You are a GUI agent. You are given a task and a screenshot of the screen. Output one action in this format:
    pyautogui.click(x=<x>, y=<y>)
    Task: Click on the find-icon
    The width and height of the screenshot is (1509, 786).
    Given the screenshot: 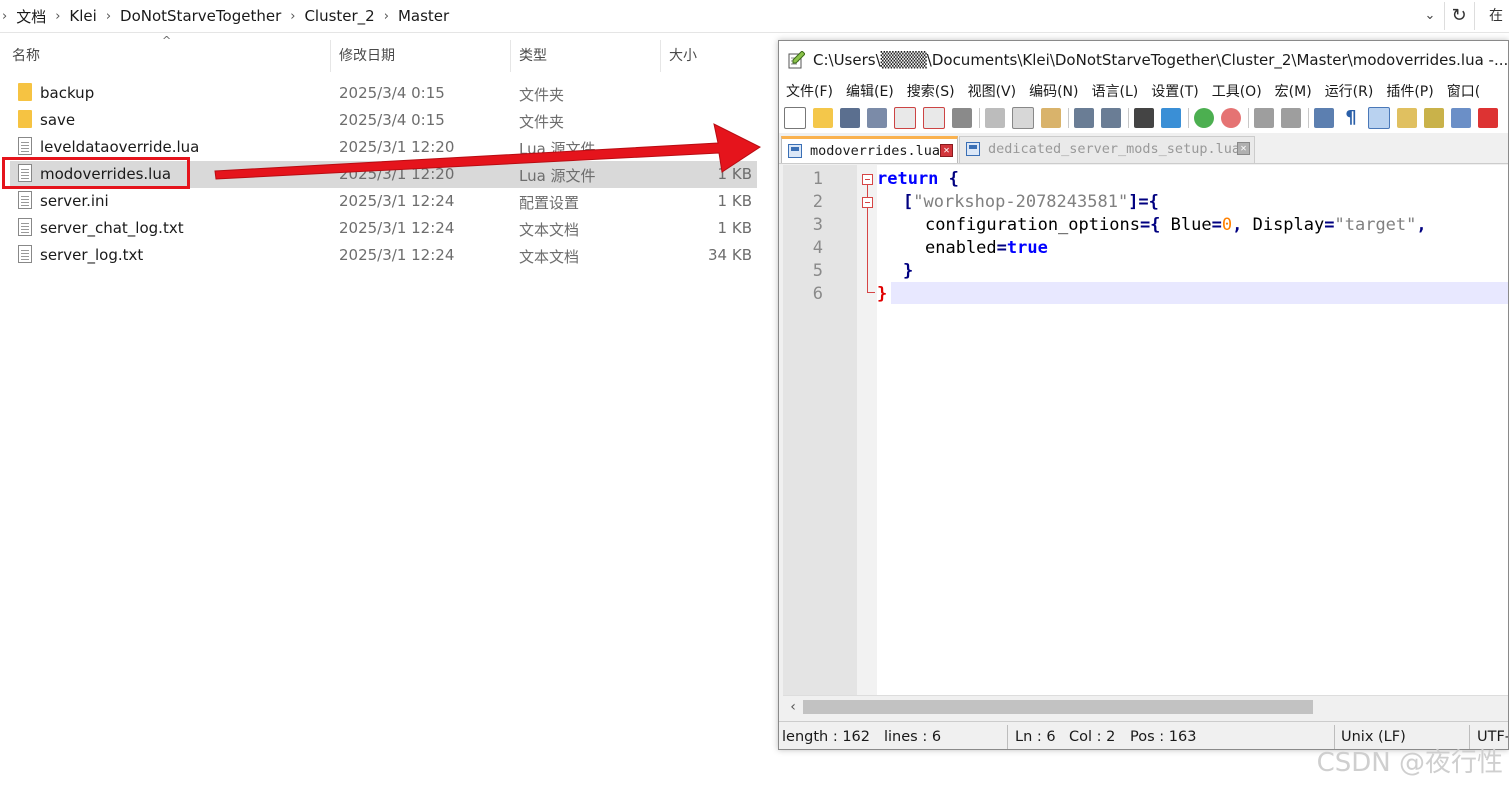 What is the action you would take?
    pyautogui.click(x=1144, y=118)
    